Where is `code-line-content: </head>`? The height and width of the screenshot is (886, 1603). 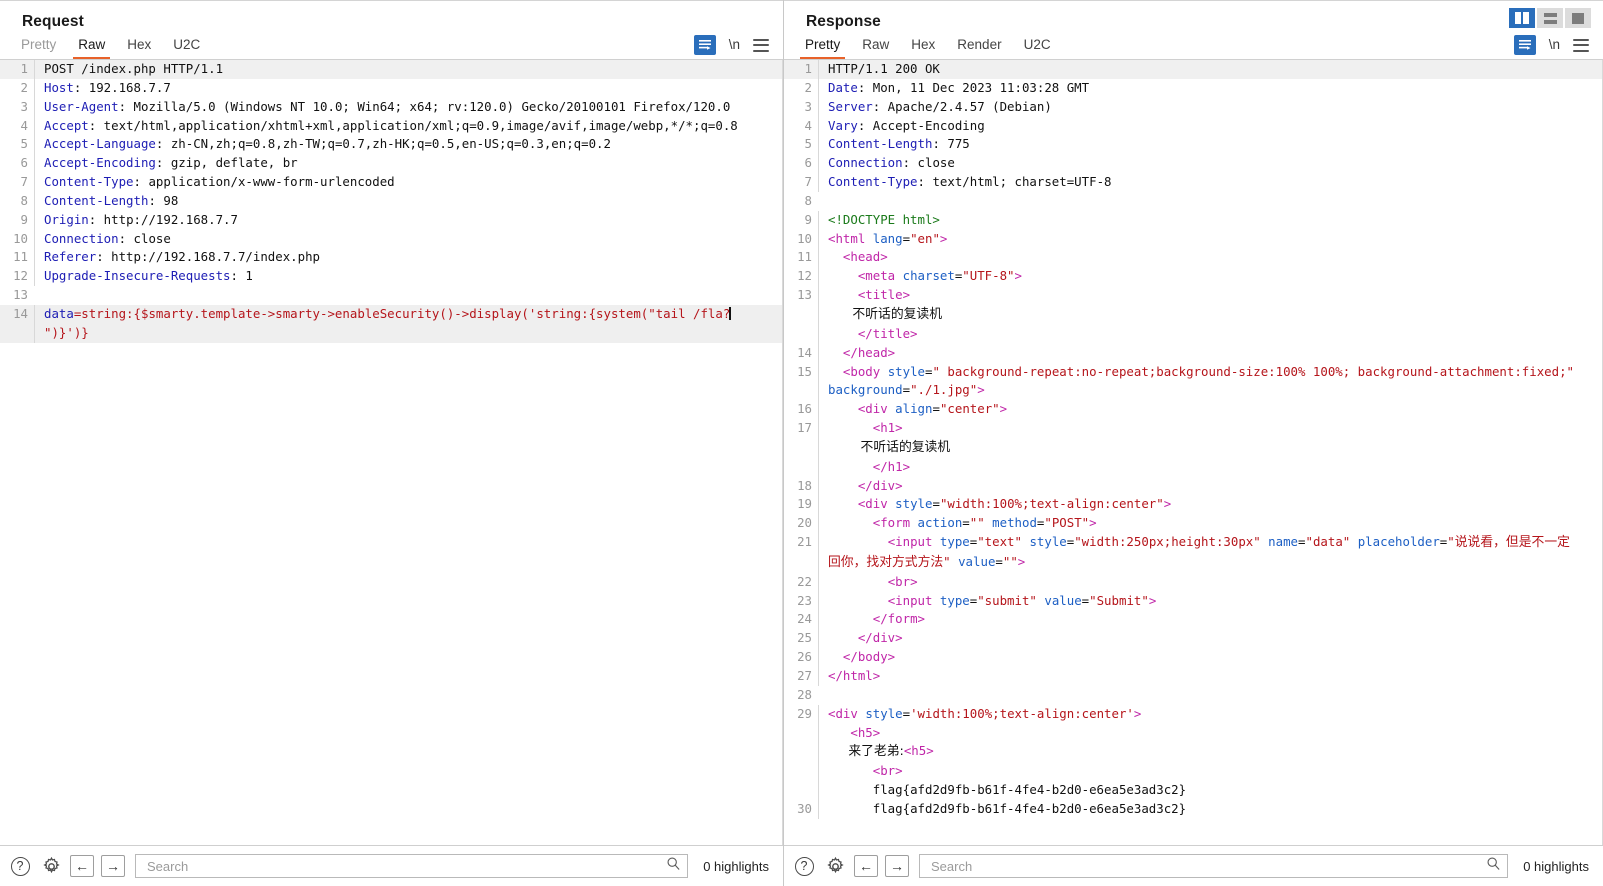
code-line-content: </head> is located at coordinates (1199, 353).